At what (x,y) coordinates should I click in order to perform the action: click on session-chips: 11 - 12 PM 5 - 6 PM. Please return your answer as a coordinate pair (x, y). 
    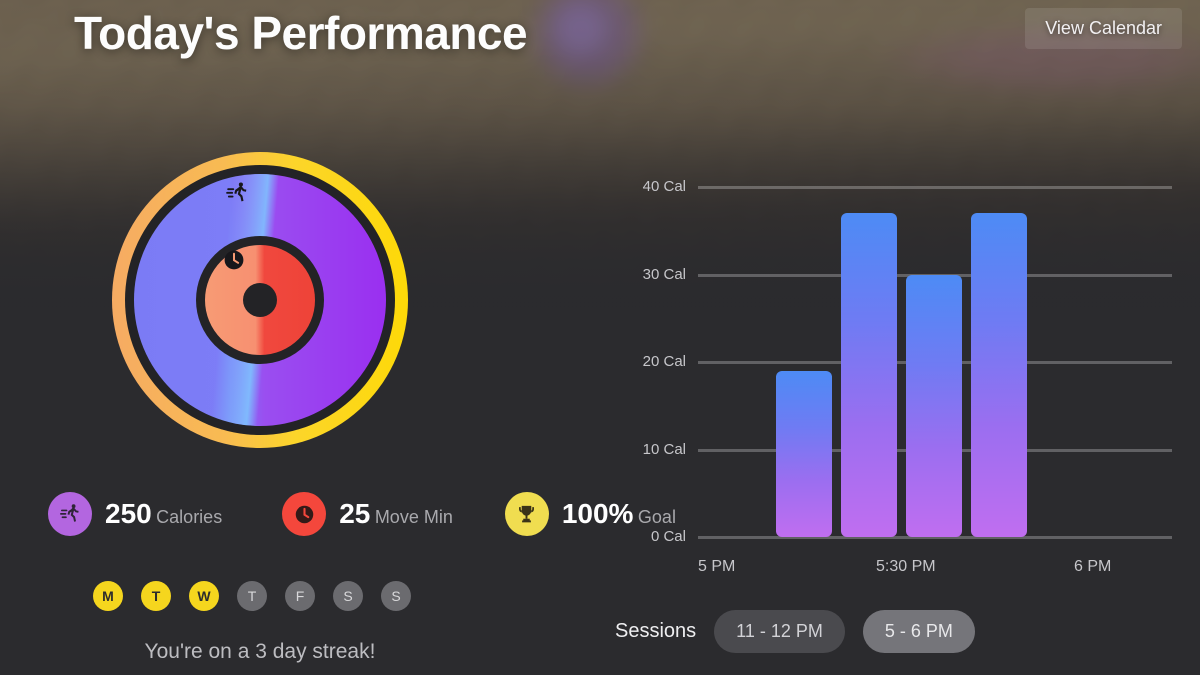
    Looking at the image, I should click on (835, 631).